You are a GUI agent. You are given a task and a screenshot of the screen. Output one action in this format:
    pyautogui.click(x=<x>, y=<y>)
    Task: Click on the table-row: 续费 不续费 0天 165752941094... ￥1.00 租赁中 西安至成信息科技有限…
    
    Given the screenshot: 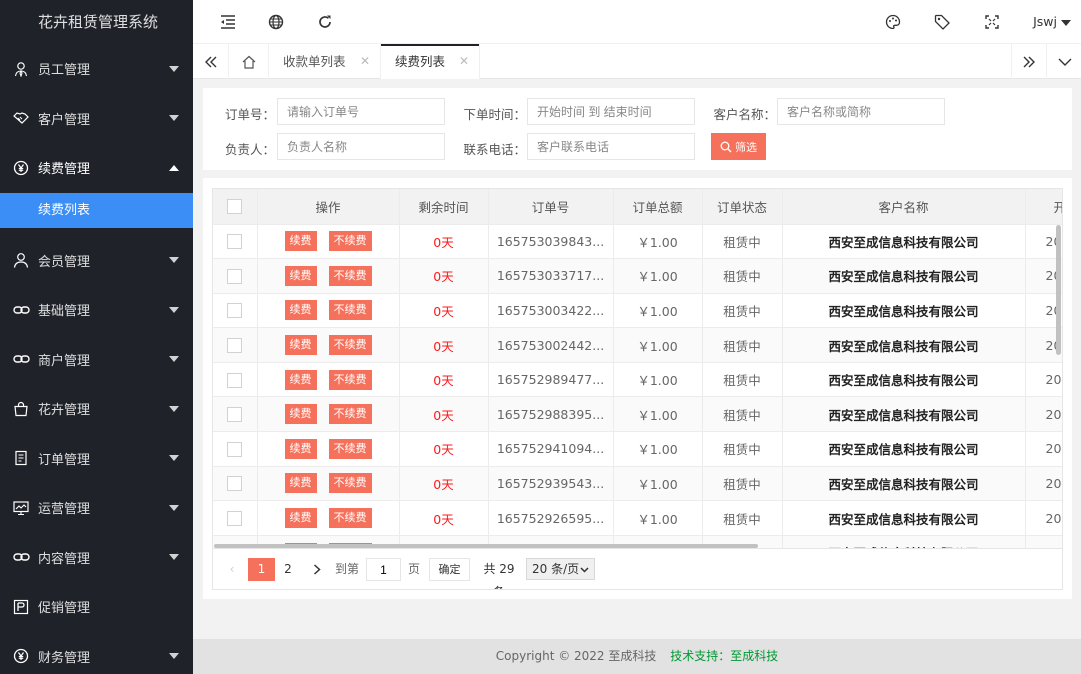 What is the action you would take?
    pyautogui.click(x=637, y=449)
    